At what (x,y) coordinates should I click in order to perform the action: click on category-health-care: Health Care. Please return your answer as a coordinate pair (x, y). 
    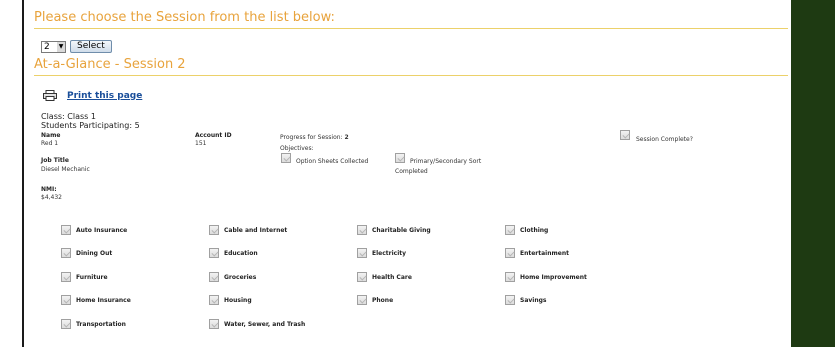
    Looking at the image, I should click on (384, 277).